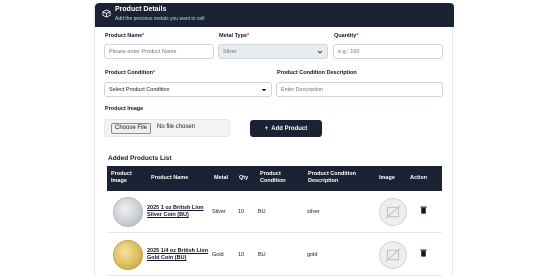 The height and width of the screenshot is (276, 551). What do you see at coordinates (273, 51) in the screenshot?
I see `metal-type-select: Silver` at bounding box center [273, 51].